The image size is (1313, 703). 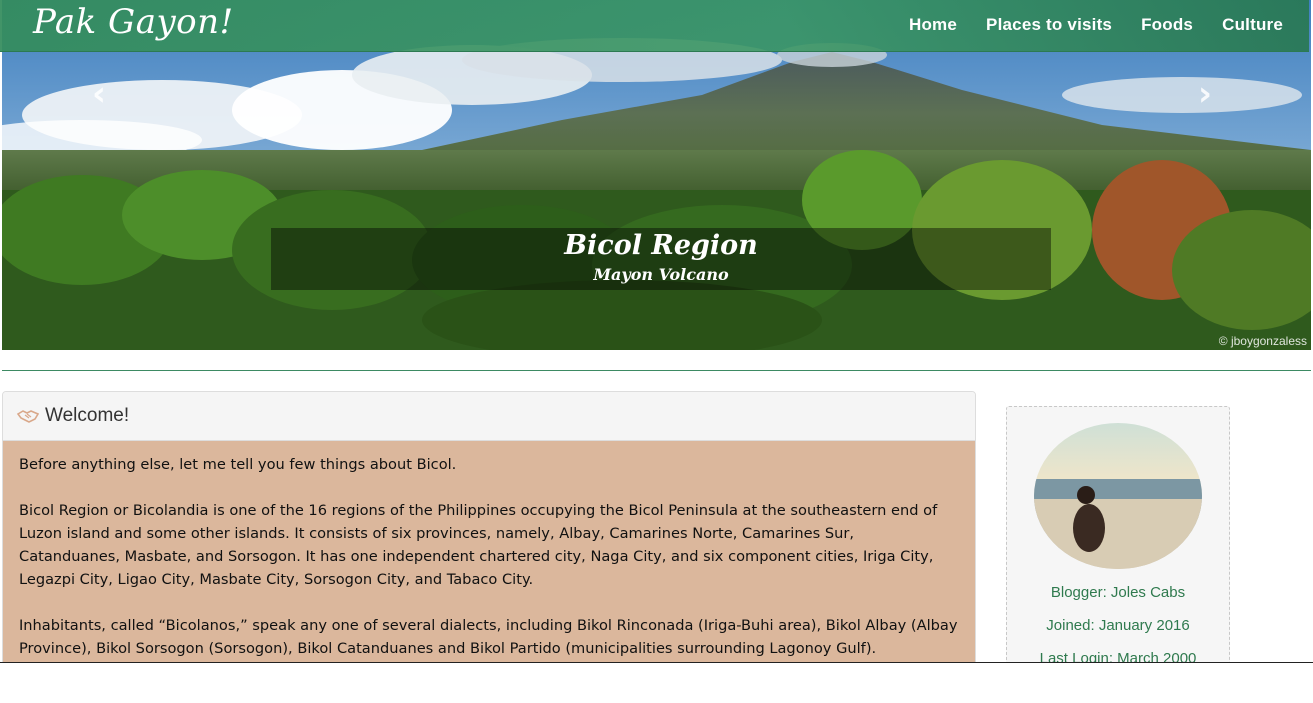 I want to click on welcome-title: Welcome!, so click(x=87, y=415).